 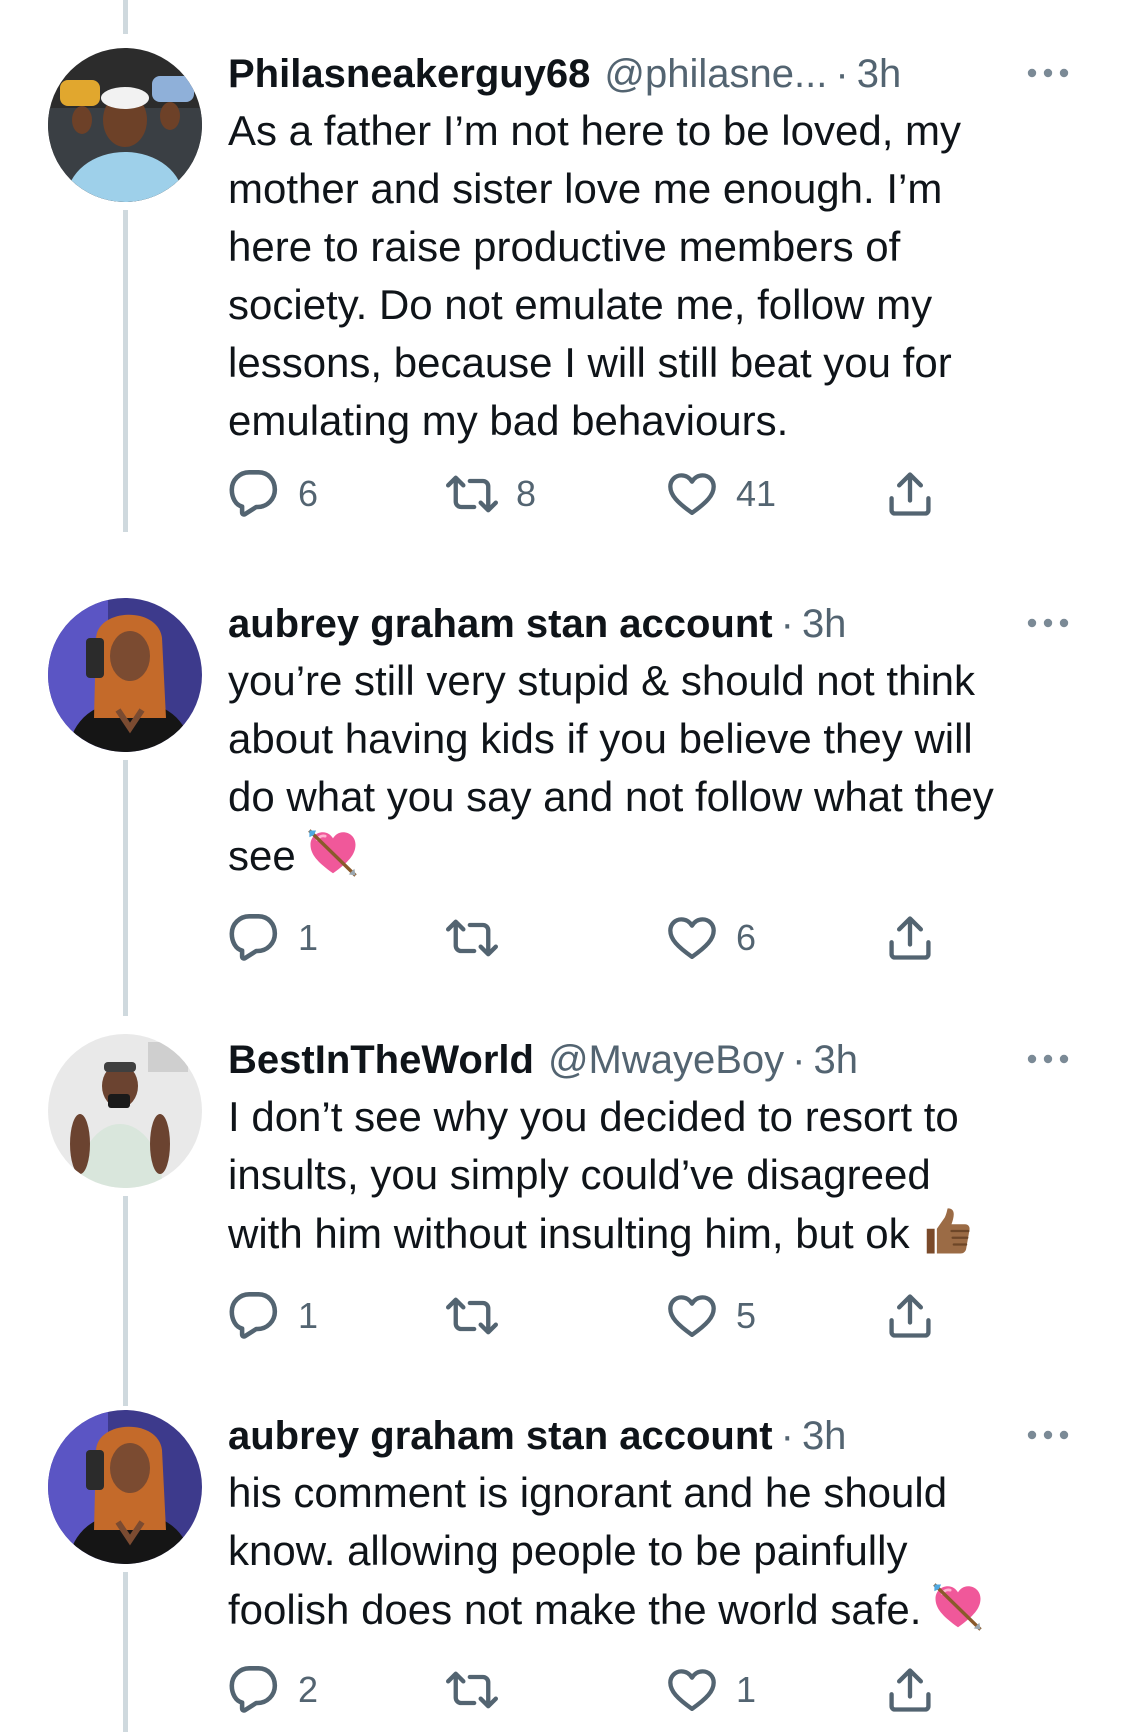 I want to click on display-name: Philasneakerguy68, so click(x=409, y=74).